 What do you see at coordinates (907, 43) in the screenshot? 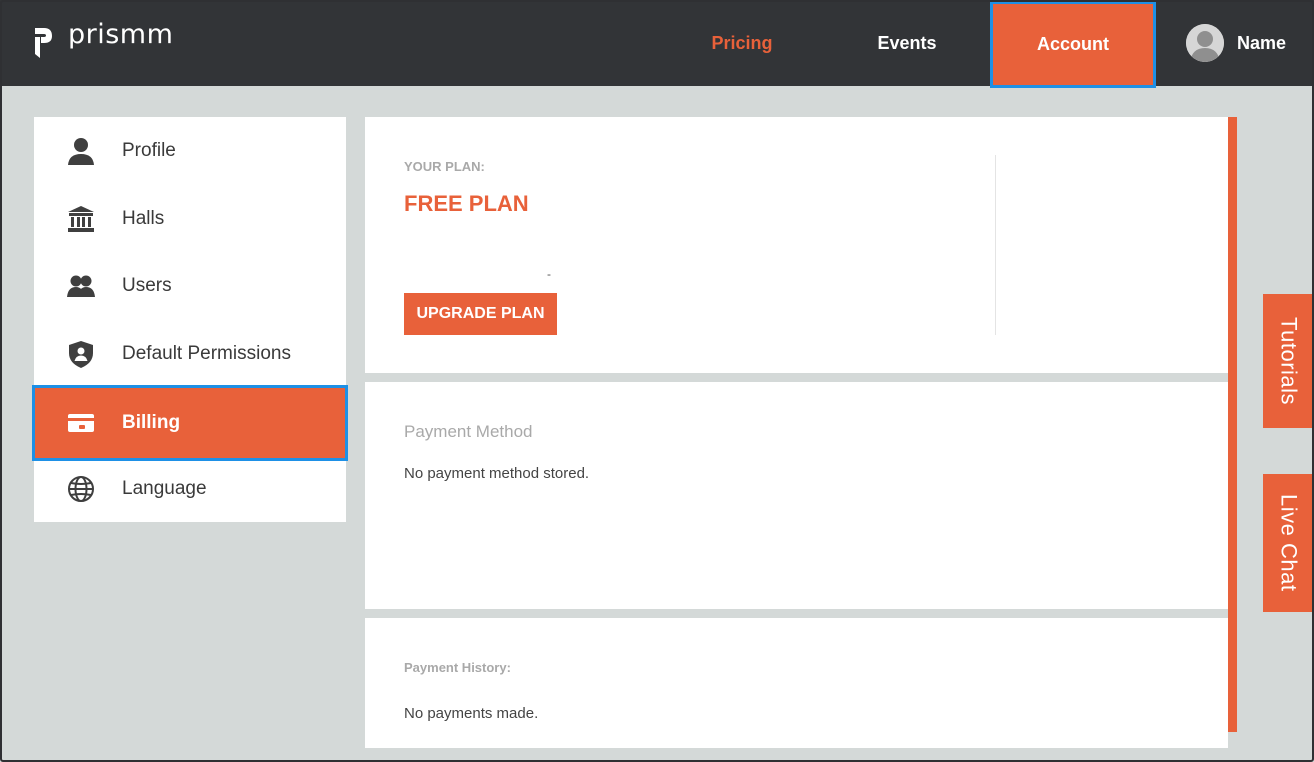
I see `nav-events: Events` at bounding box center [907, 43].